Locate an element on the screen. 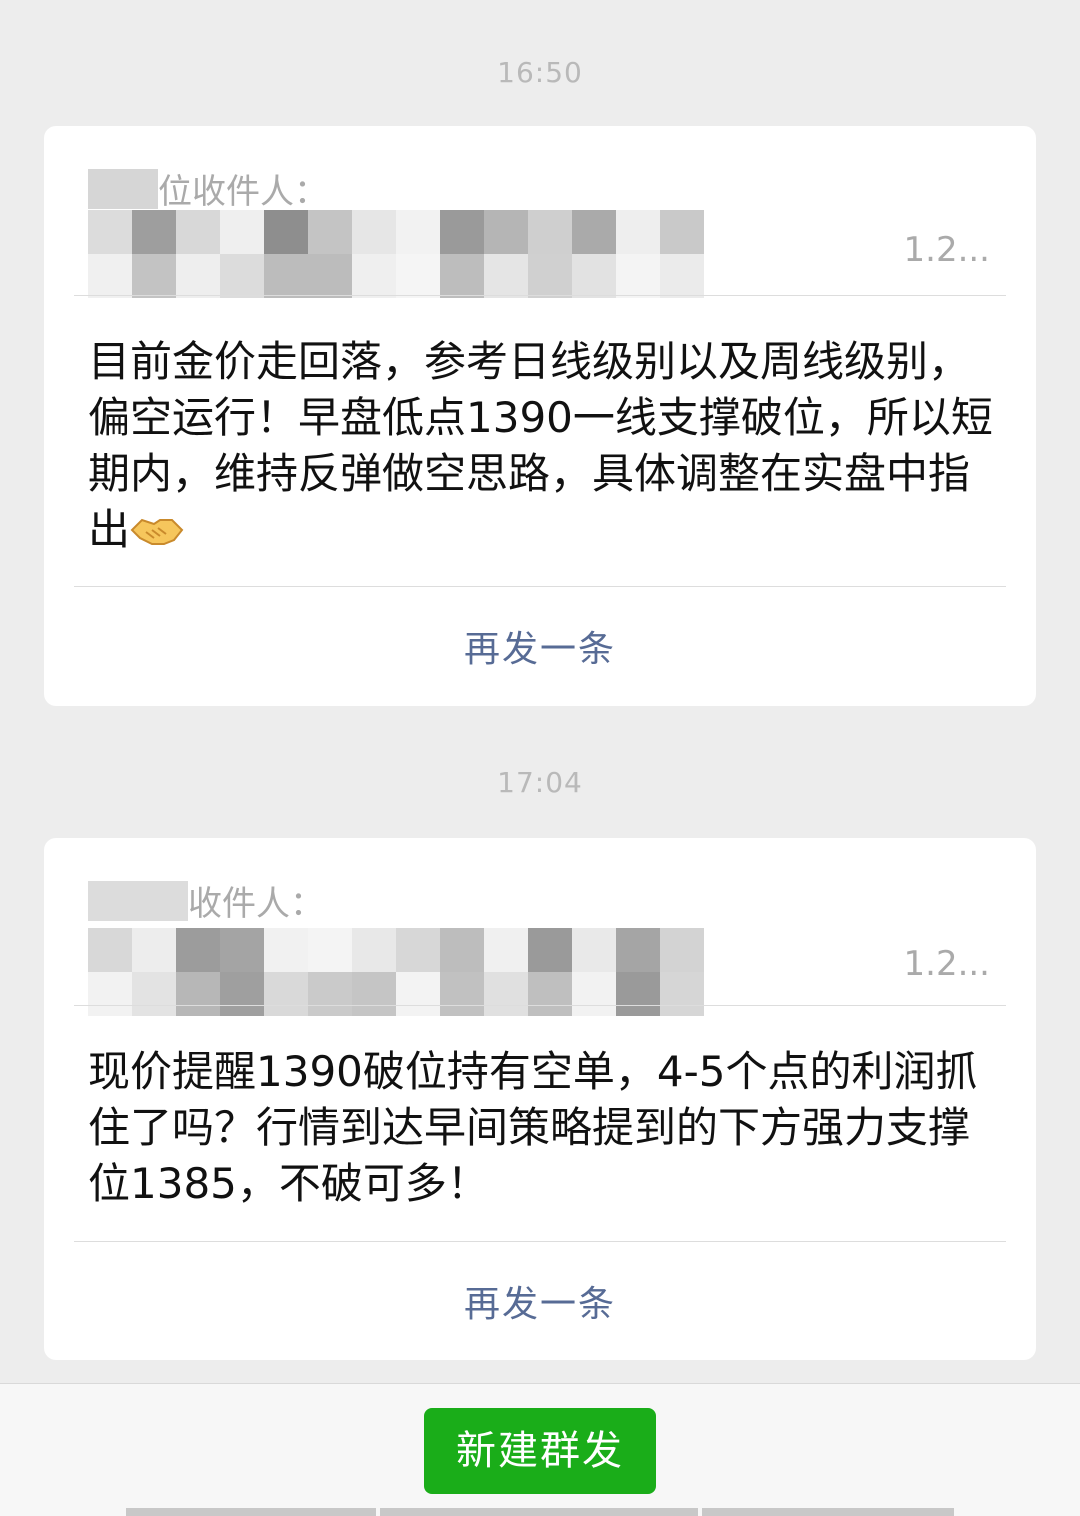  timestamp: 17:04 is located at coordinates (540, 782).